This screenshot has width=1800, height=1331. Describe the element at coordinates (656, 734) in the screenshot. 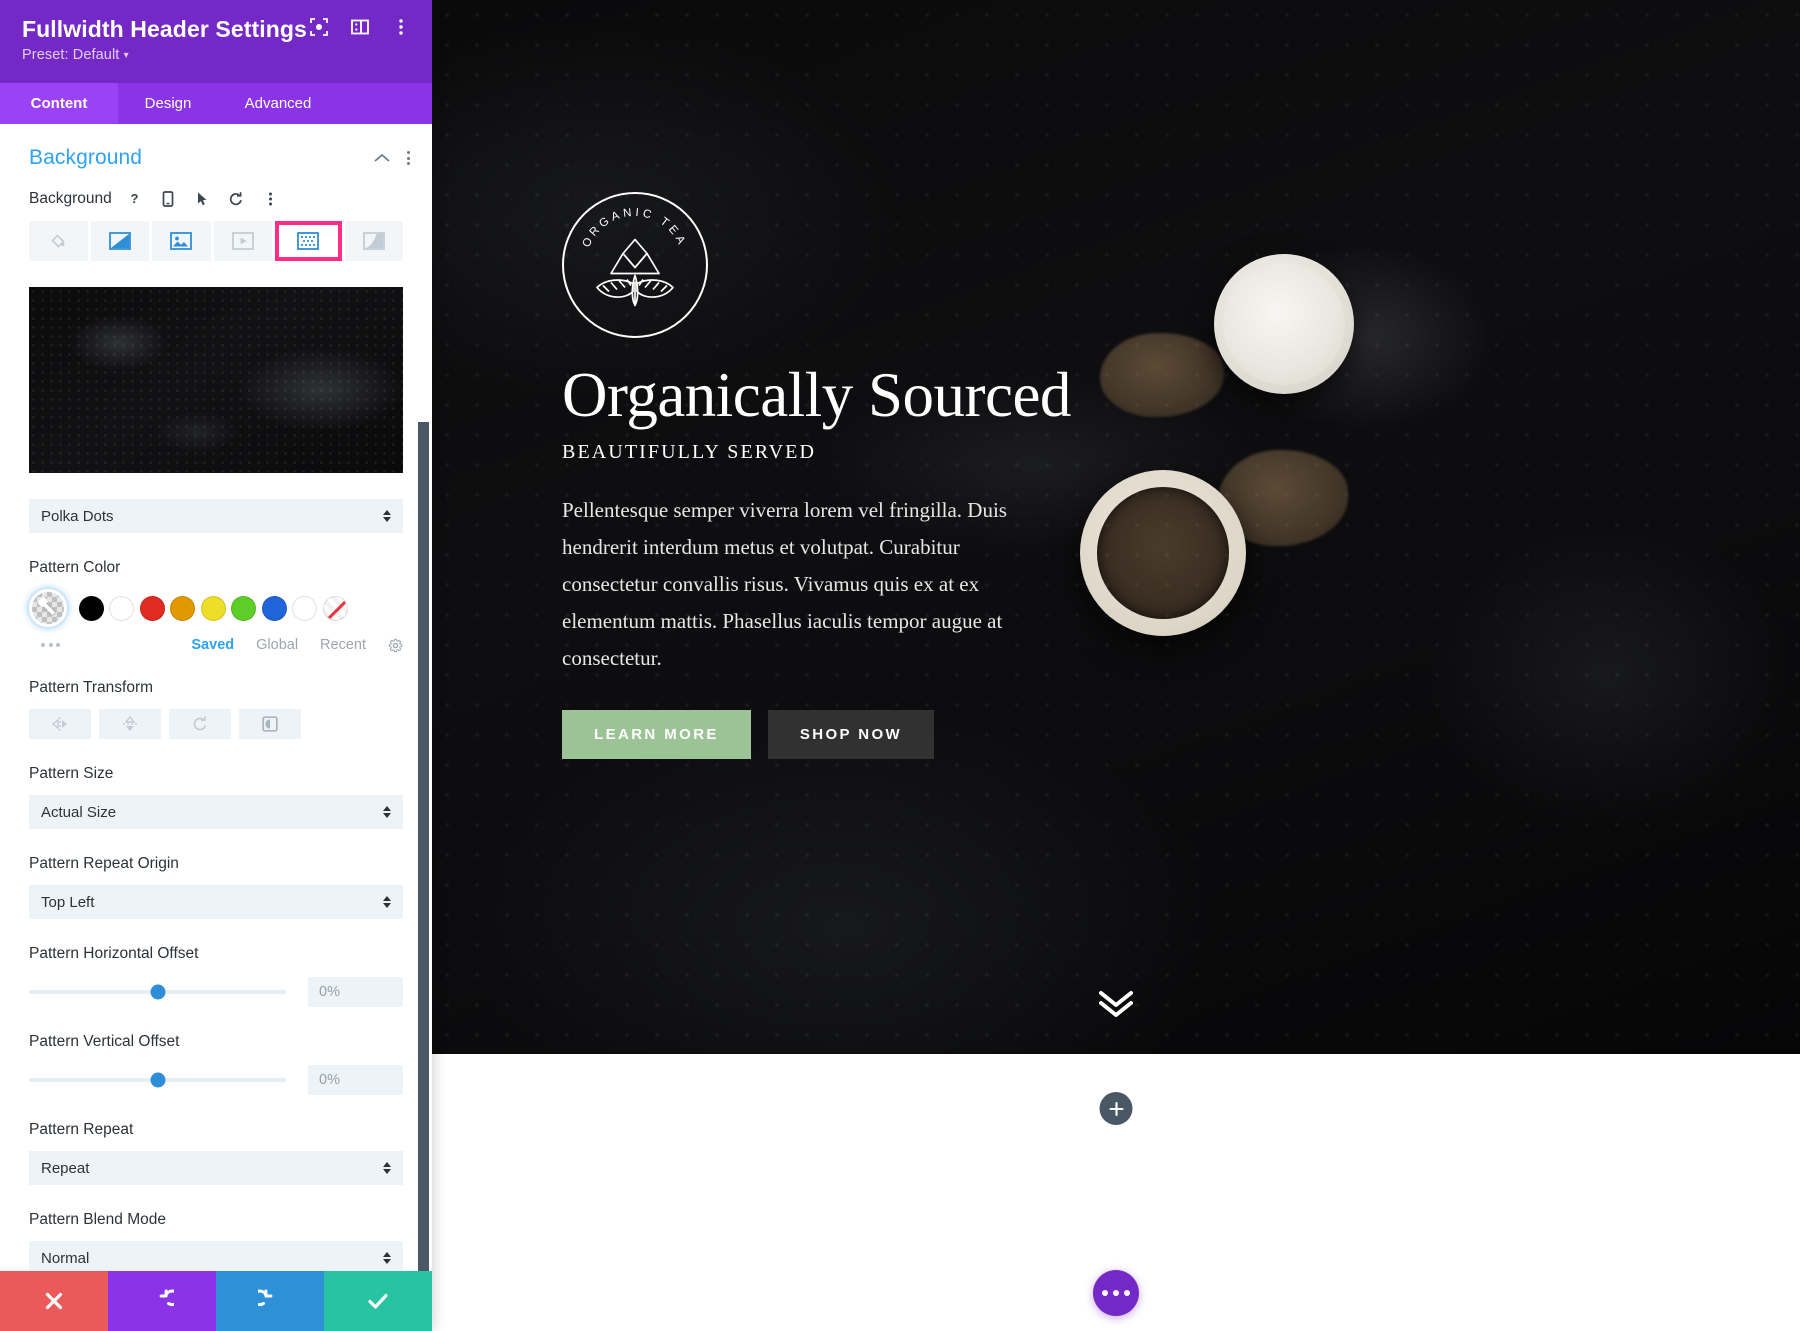

I see `learn-more-button: LEARN MORE` at that location.